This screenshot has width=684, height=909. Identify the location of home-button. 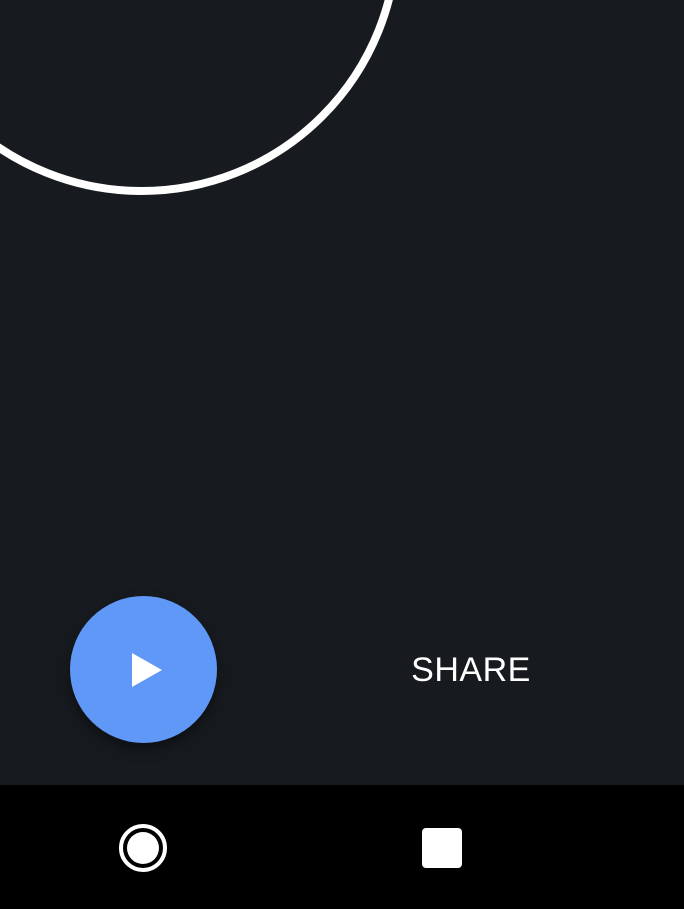
(143, 848).